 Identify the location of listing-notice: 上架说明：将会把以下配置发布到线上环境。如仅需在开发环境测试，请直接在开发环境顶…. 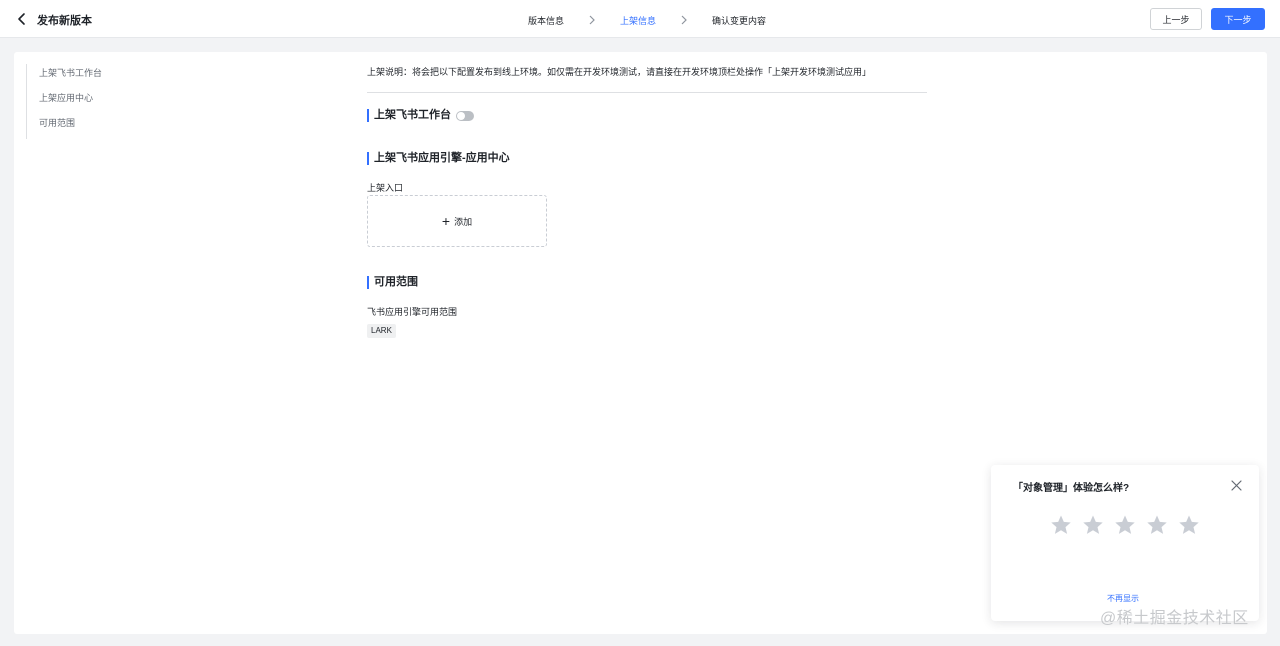
(647, 79).